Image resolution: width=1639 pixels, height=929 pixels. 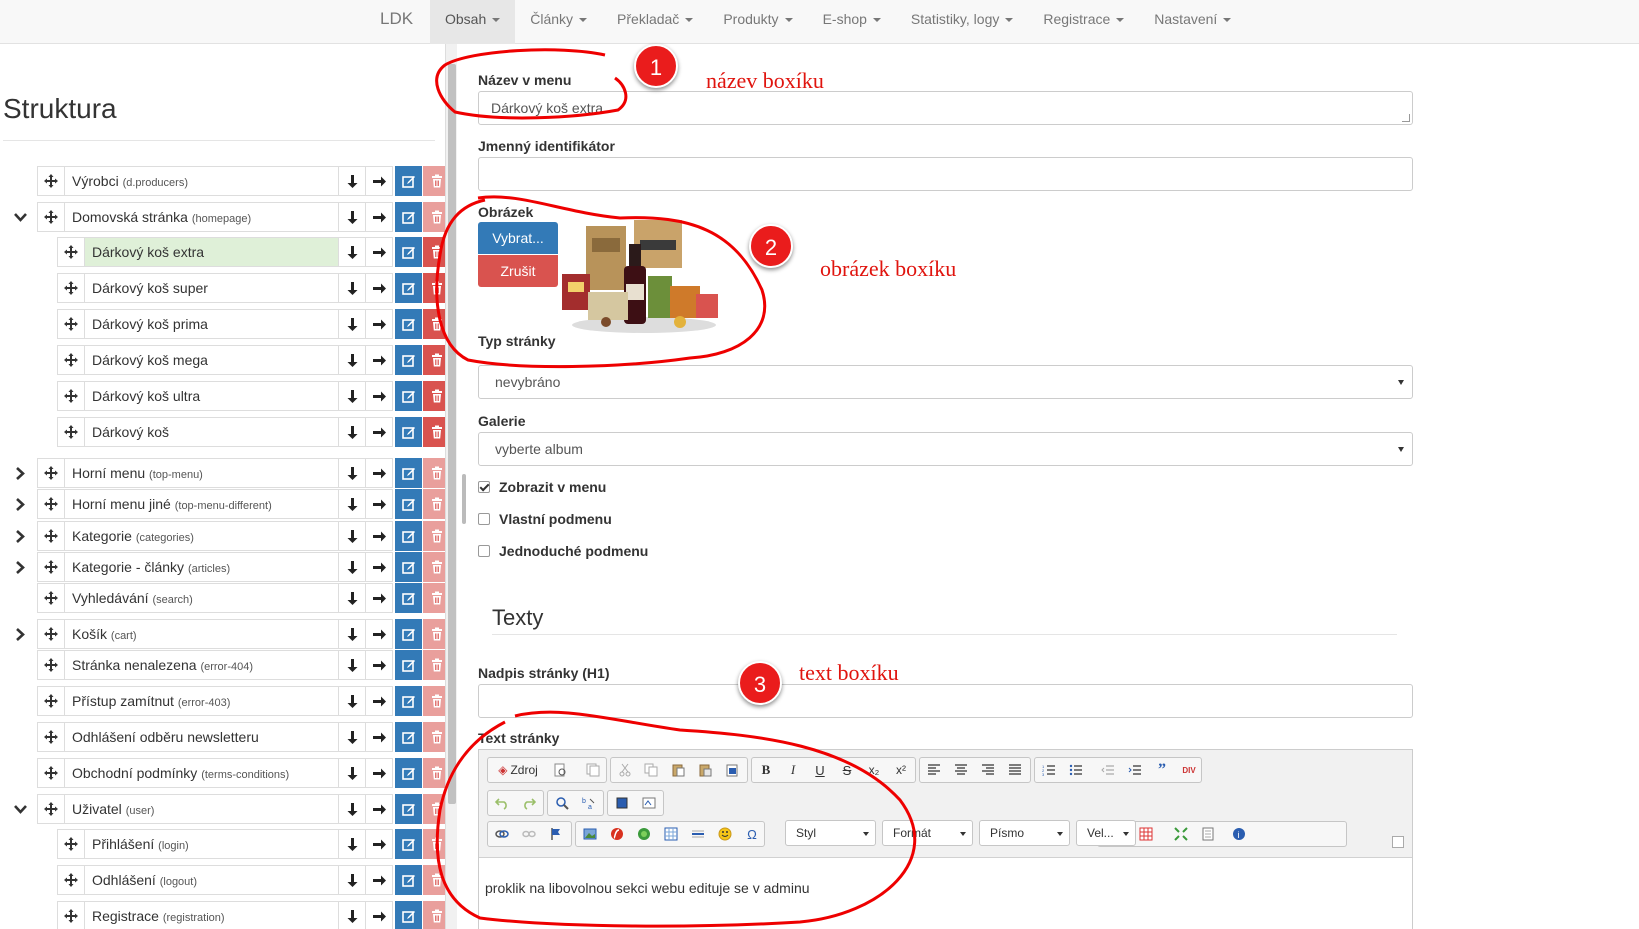 What do you see at coordinates (793, 770) in the screenshot?
I see `italic-icon: I` at bounding box center [793, 770].